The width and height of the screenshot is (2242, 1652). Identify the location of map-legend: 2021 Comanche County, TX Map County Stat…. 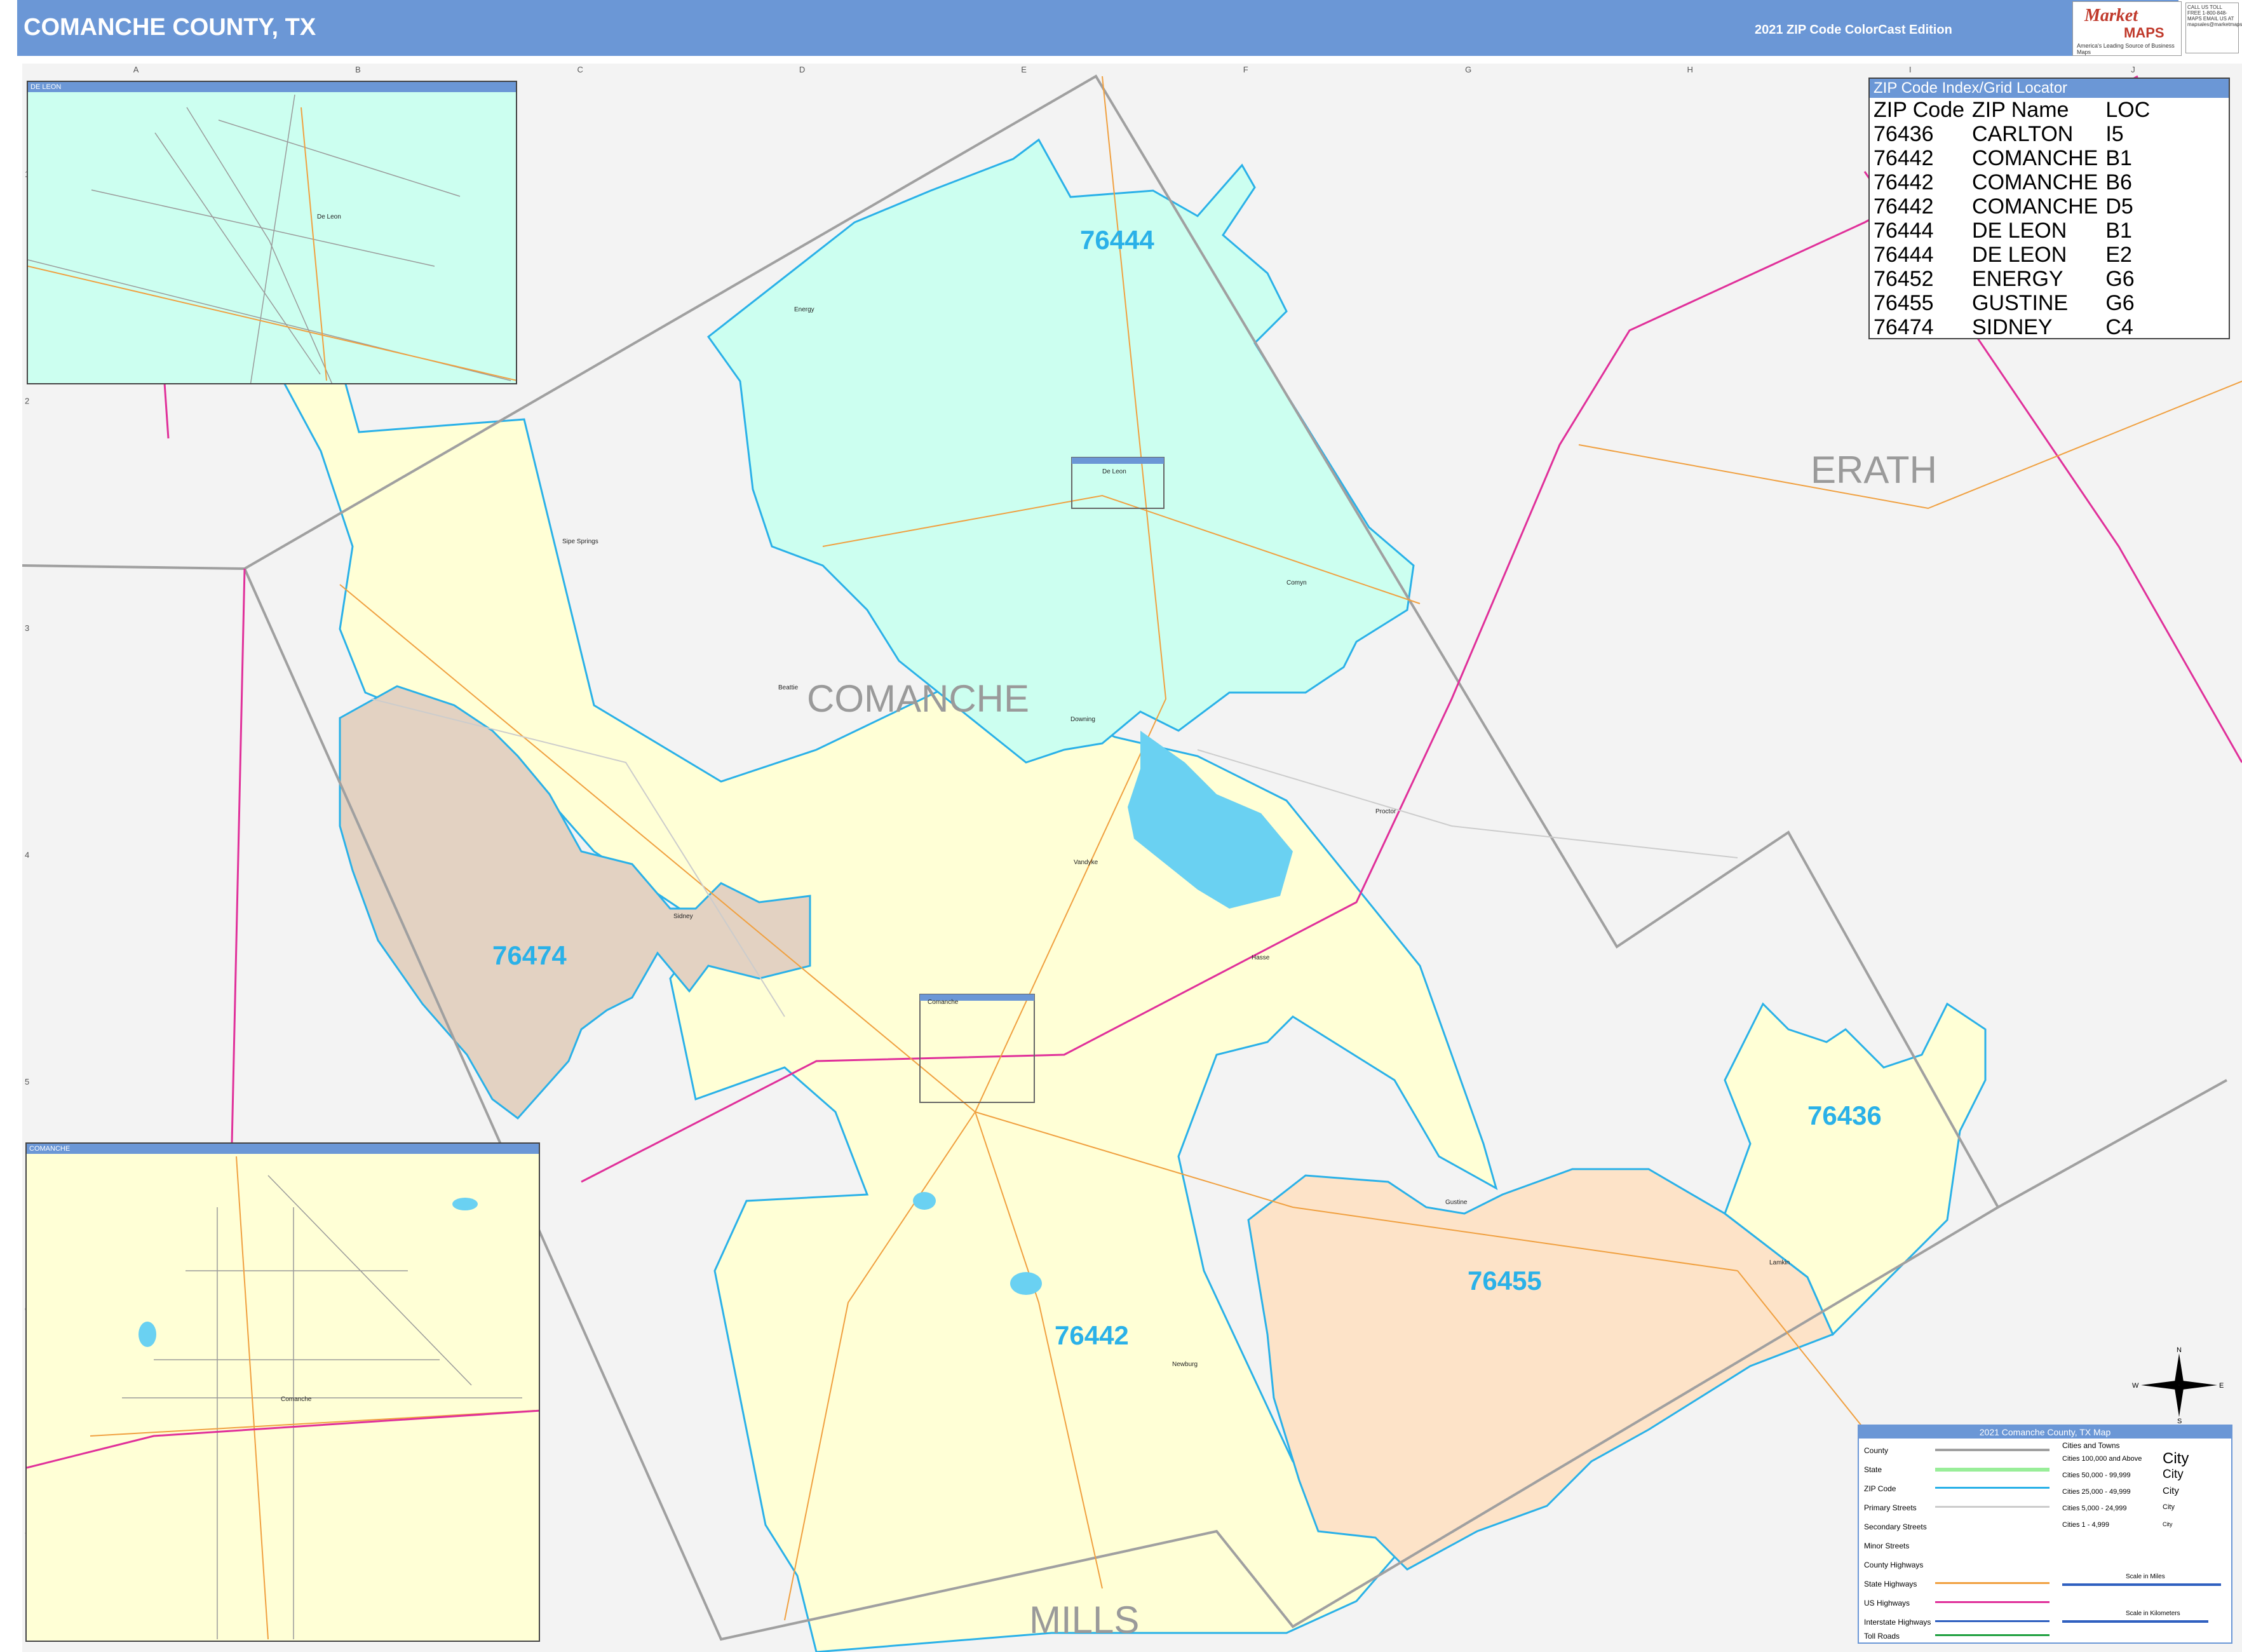
(2045, 1535).